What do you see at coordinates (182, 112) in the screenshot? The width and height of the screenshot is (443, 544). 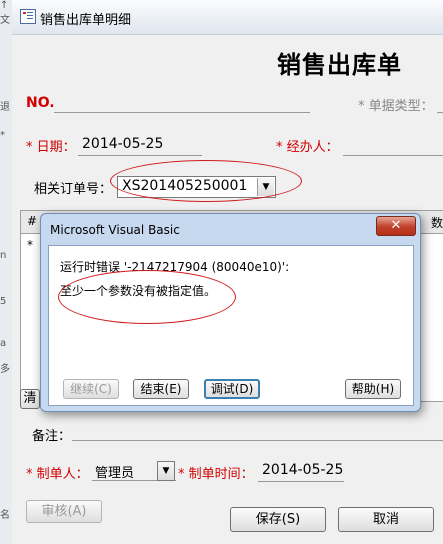 I see `no-field` at bounding box center [182, 112].